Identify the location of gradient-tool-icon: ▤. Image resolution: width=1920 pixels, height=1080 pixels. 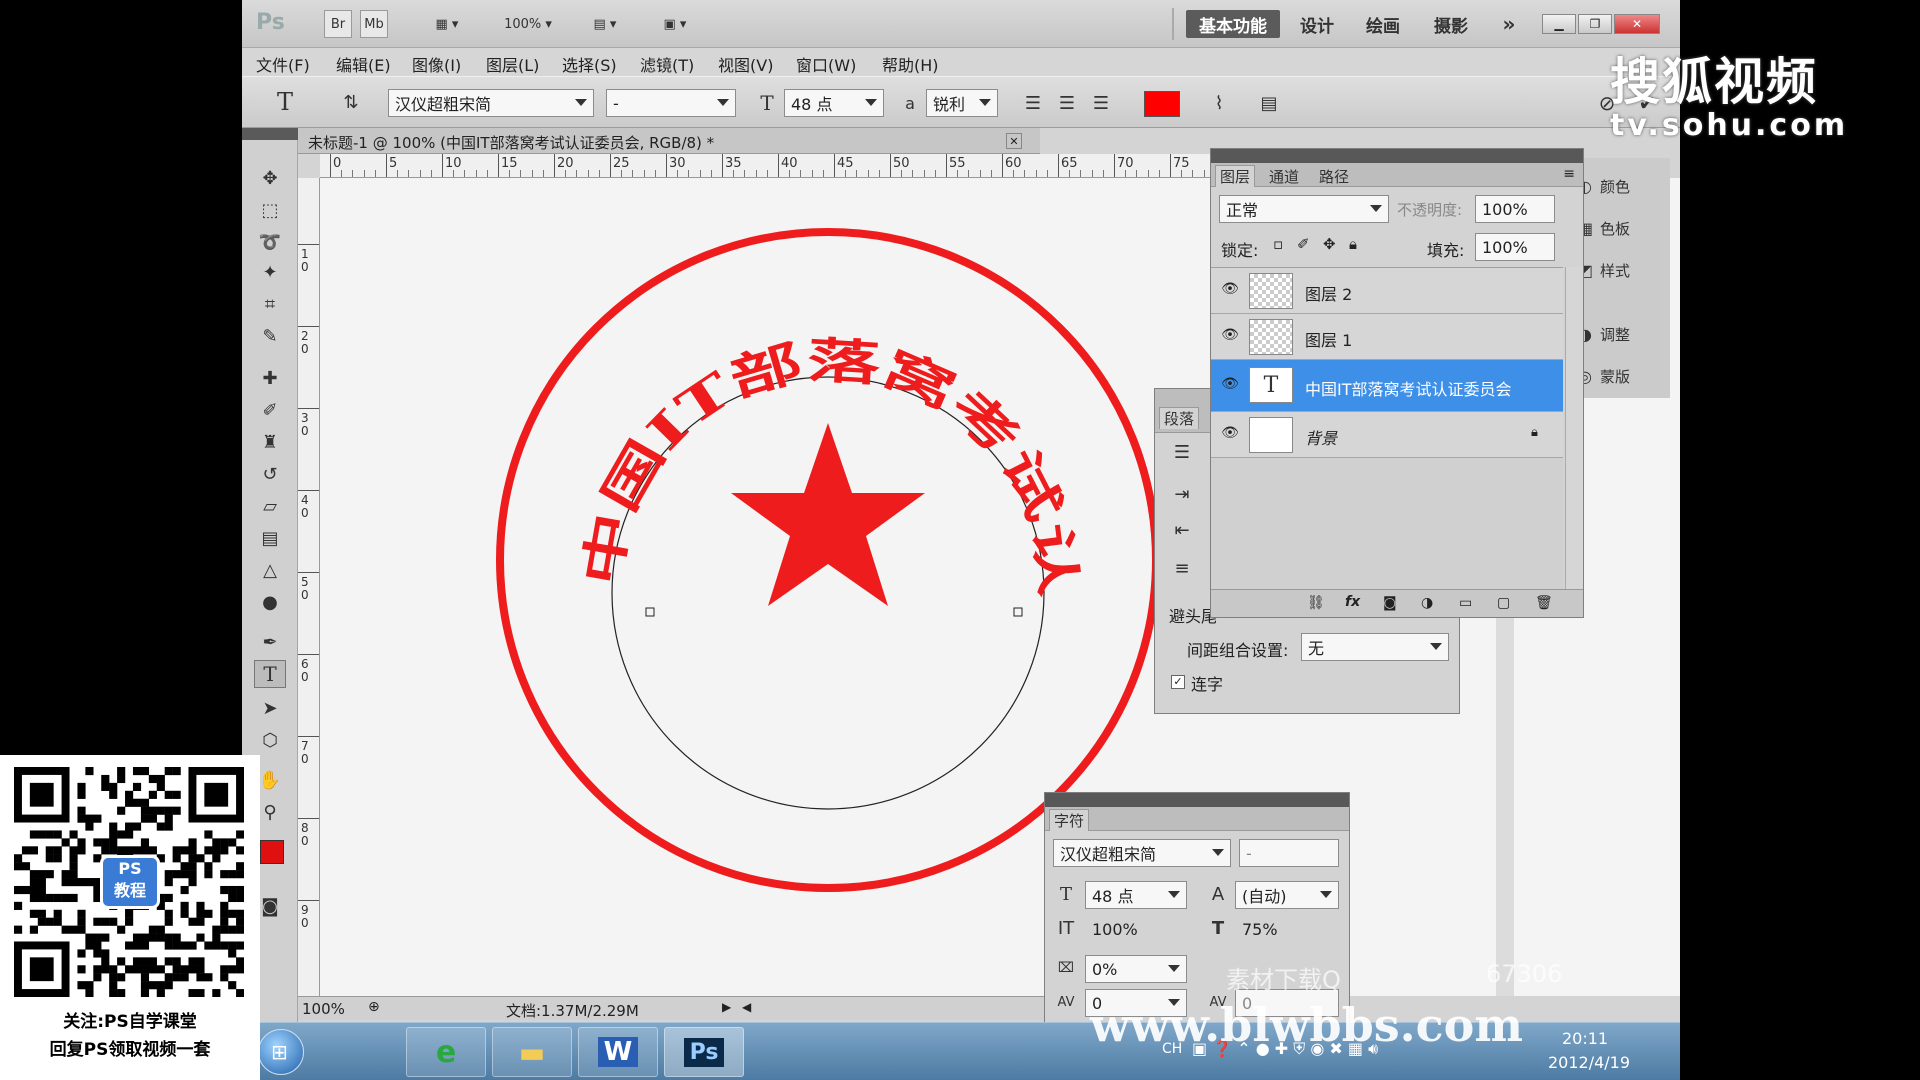
(270, 538).